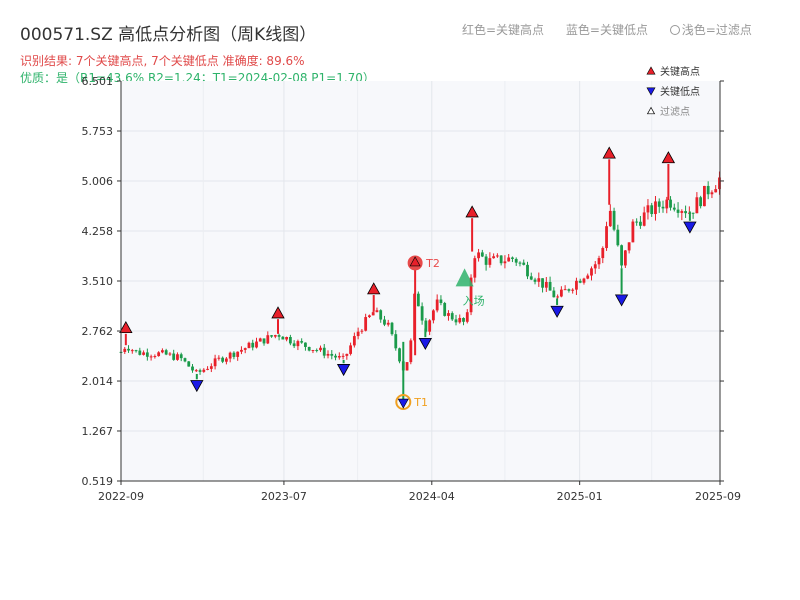 This screenshot has height=600, width=800. I want to click on t2-label: T2, so click(432, 263).